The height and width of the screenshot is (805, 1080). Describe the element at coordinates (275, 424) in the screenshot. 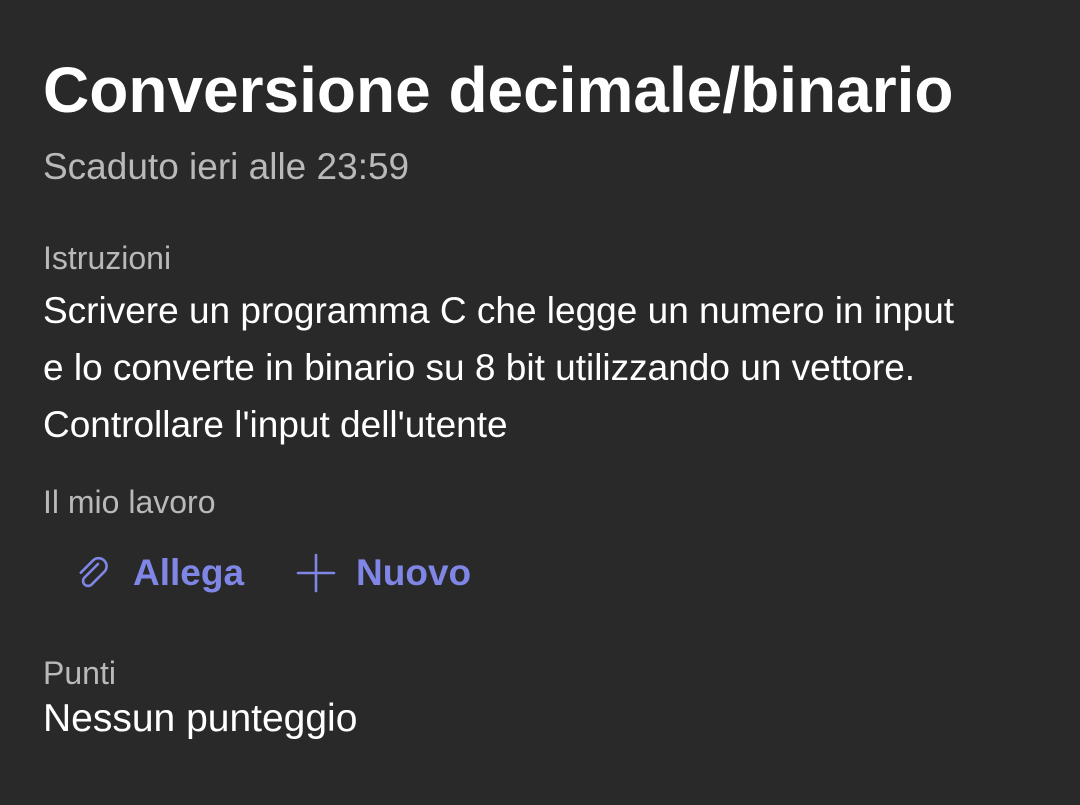

I see `instructions-line: Controllare l'input dell'utente` at that location.